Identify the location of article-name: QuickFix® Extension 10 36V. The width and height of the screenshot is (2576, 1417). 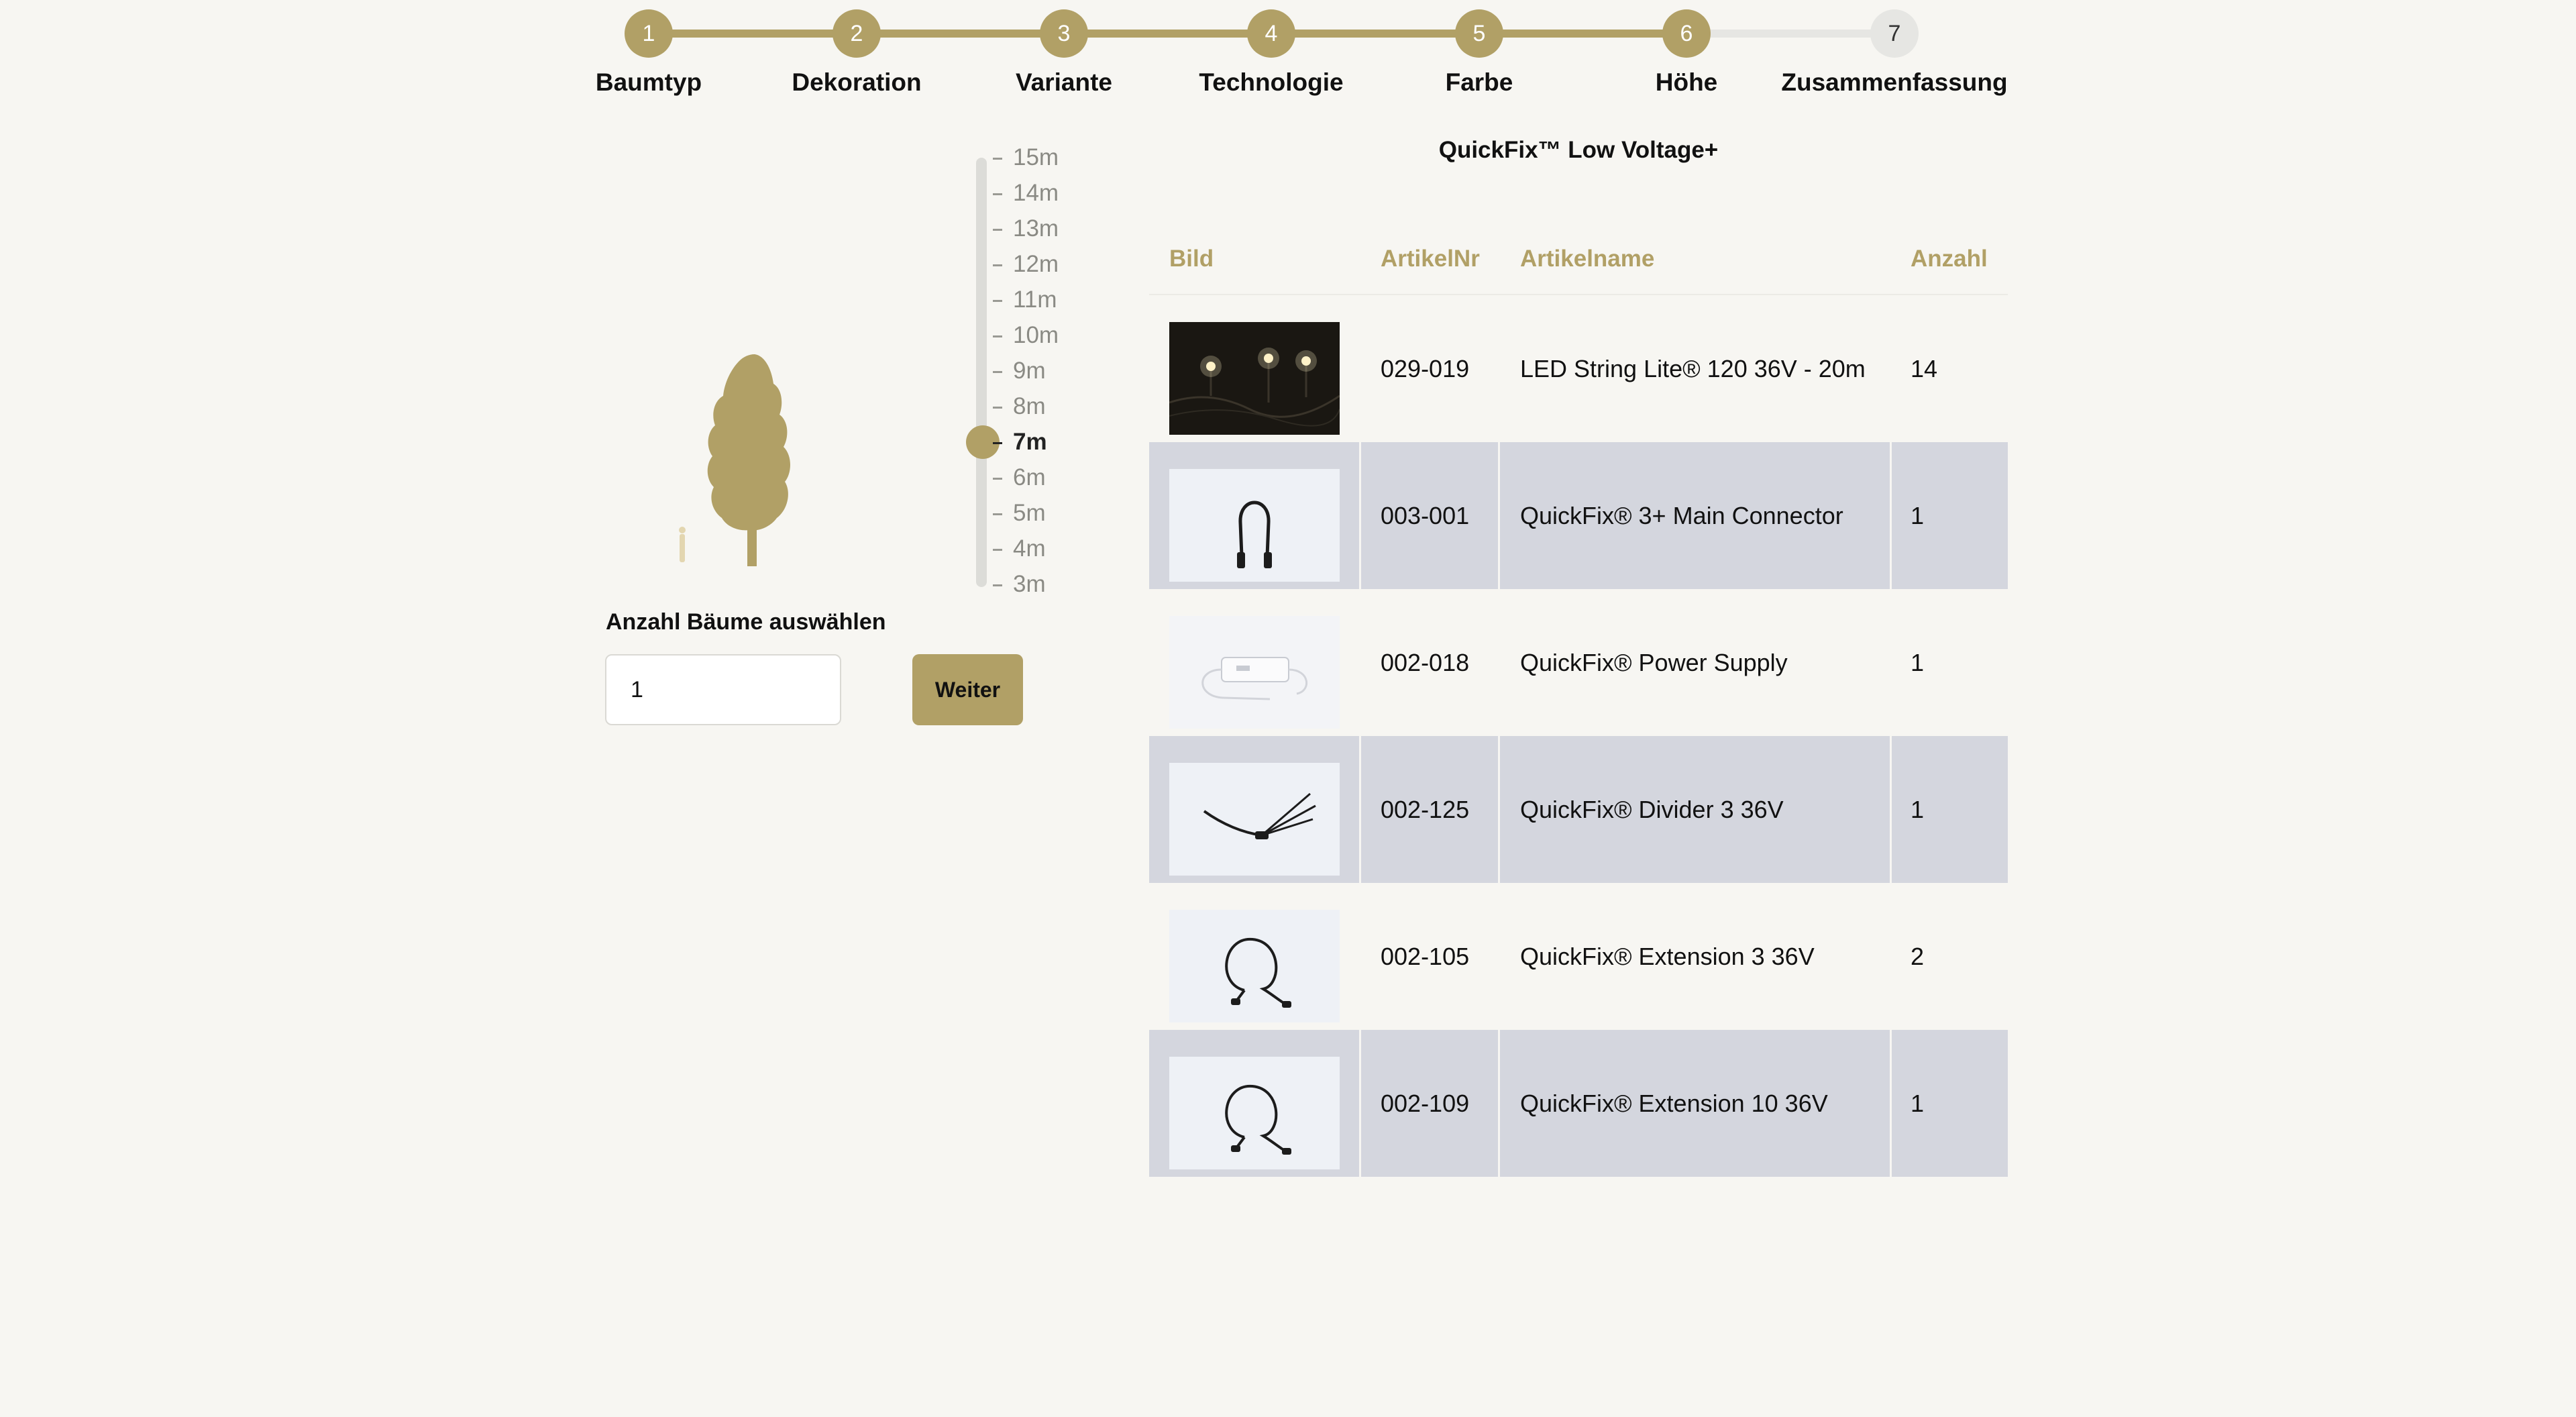
(1674, 1103).